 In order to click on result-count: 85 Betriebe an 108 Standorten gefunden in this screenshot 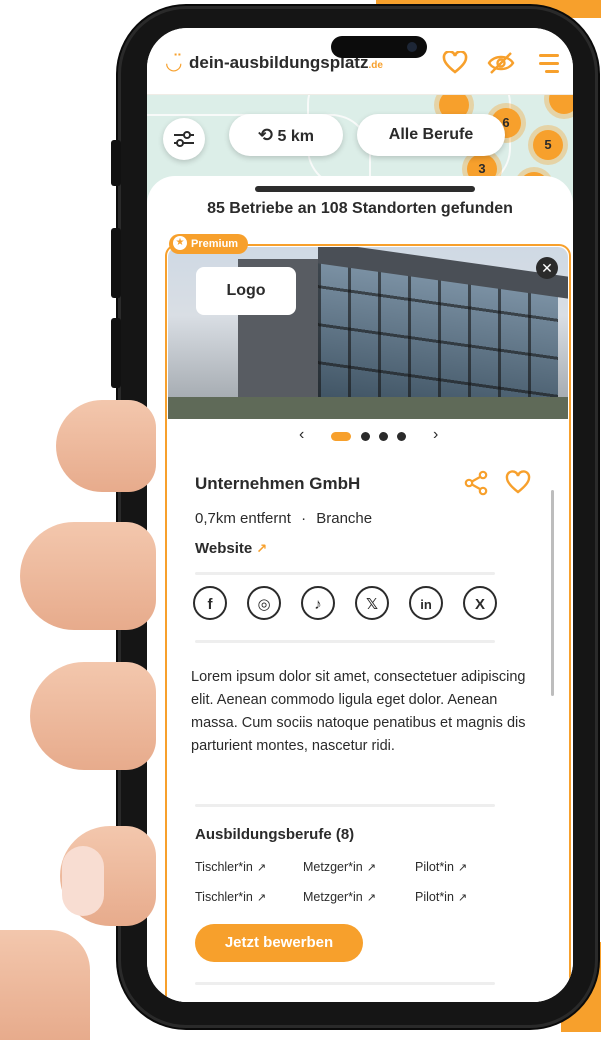, I will do `click(360, 208)`.